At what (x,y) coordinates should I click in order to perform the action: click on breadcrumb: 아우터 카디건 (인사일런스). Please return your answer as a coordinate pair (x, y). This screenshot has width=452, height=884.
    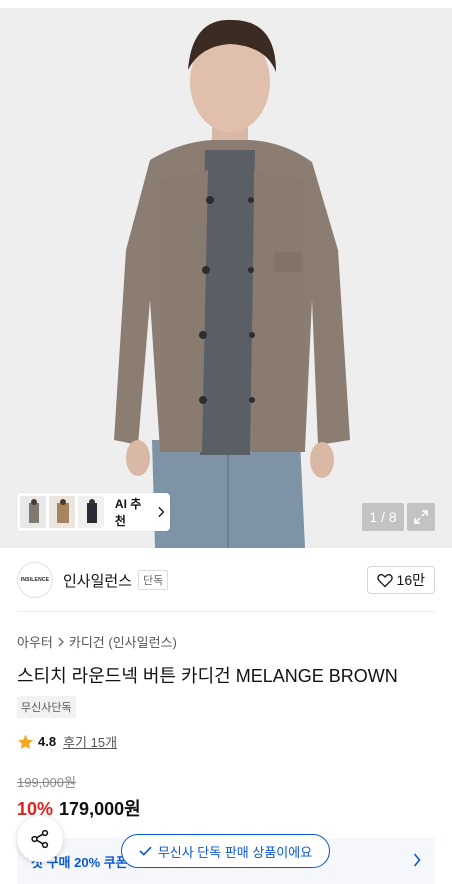
    Looking at the image, I should click on (97, 641).